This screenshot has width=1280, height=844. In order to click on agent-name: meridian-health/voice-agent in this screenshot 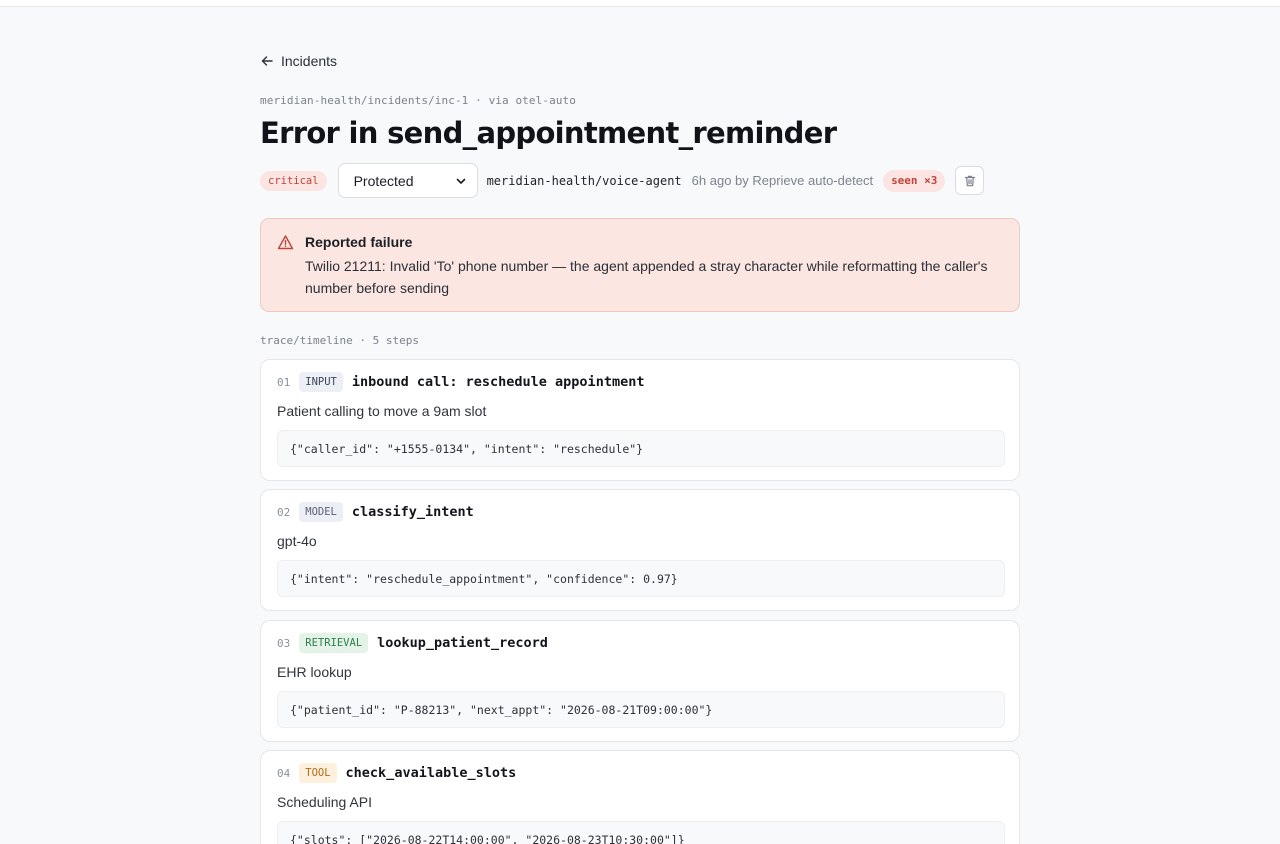, I will do `click(584, 181)`.